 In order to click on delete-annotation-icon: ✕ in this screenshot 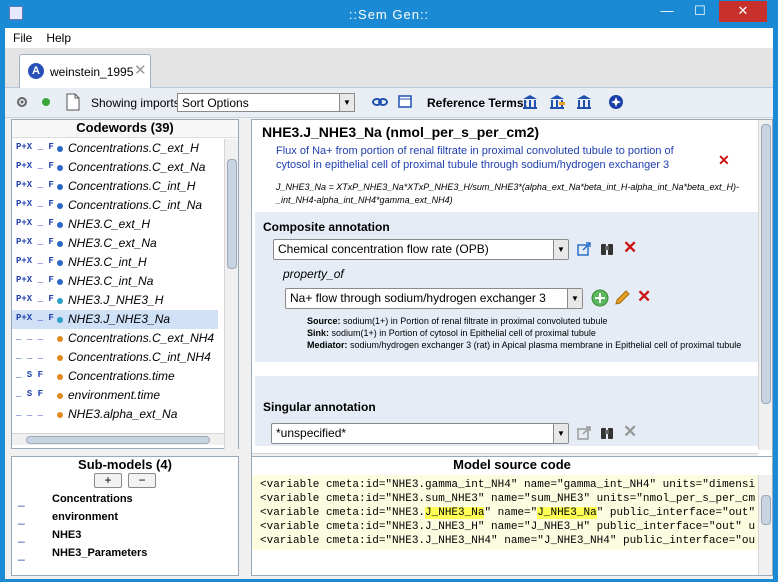, I will do `click(630, 248)`.